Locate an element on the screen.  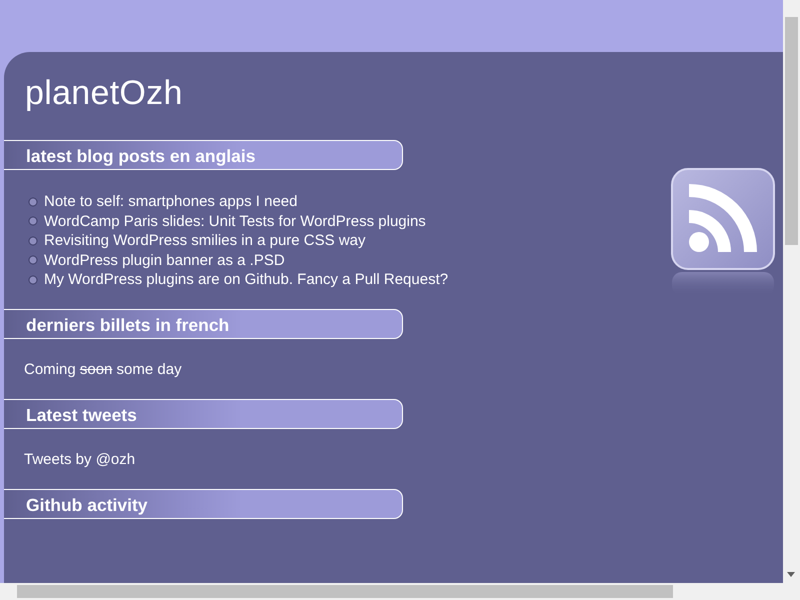
post-link: WordCamp Paris slides: Unit Tests for WordPress plugins is located at coordinates (235, 221).